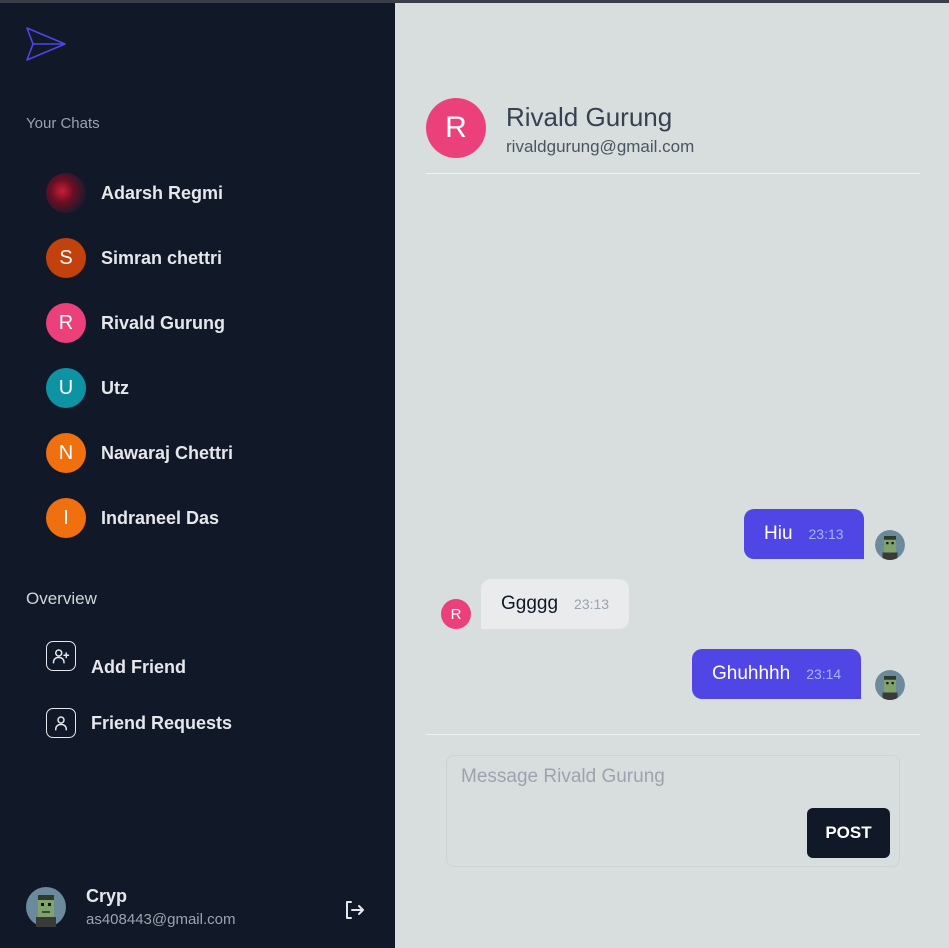 The height and width of the screenshot is (948, 949). What do you see at coordinates (160, 517) in the screenshot?
I see `chat-item-label: Indraneel Das` at bounding box center [160, 517].